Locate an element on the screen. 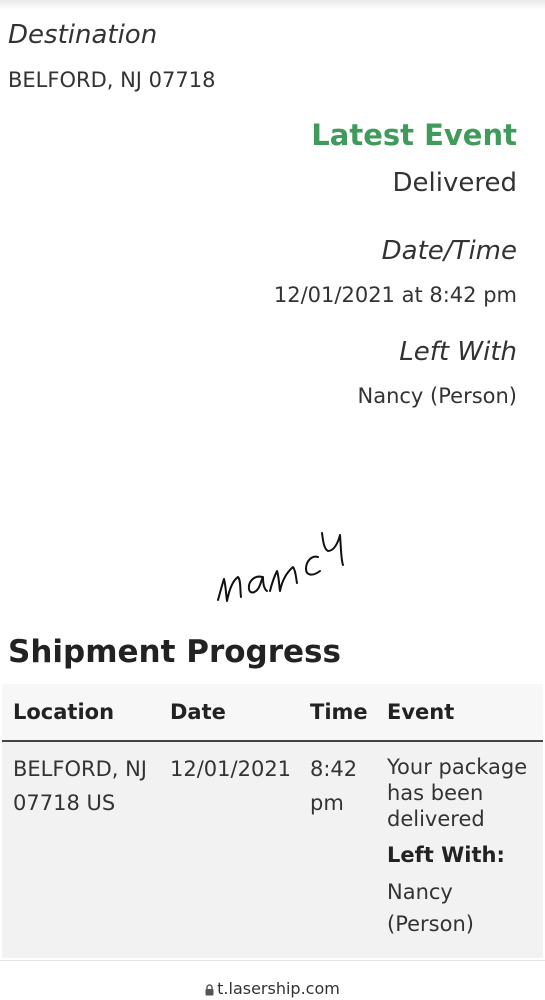 The height and width of the screenshot is (1000, 545). cell-location-line2: 07718 US is located at coordinates (64, 803).